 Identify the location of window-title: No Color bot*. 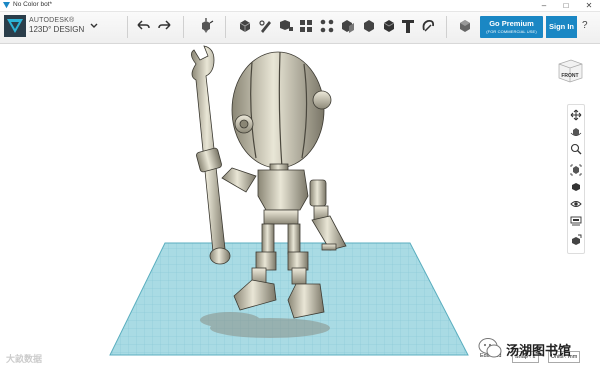
(33, 4).